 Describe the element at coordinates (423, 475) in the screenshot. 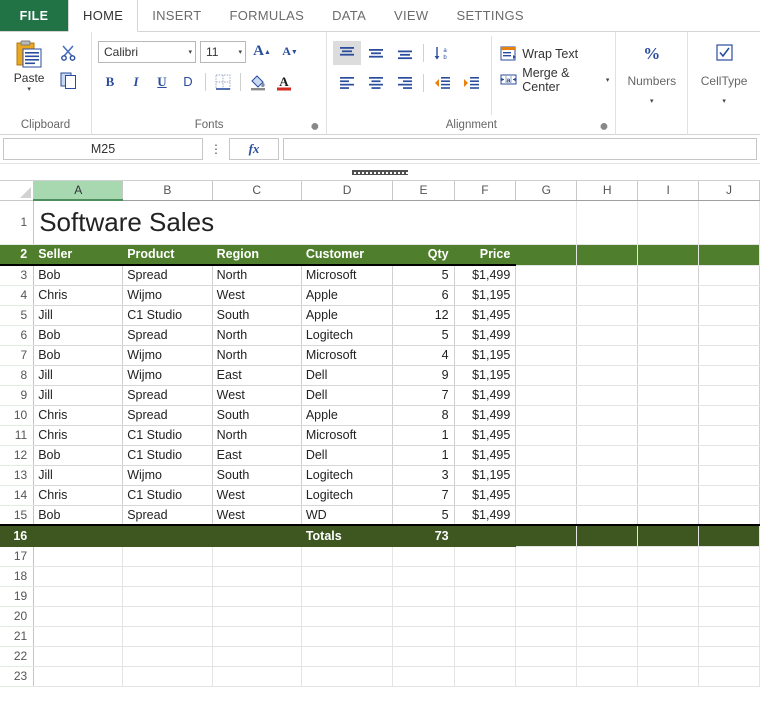

I see `grid-cell: 3` at that location.